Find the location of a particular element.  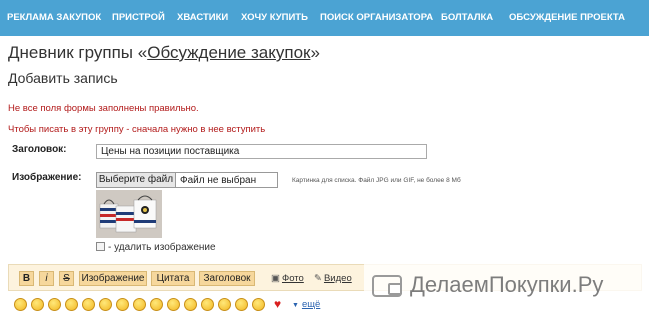

more-smileys-link: ▼ ещё is located at coordinates (306, 304).